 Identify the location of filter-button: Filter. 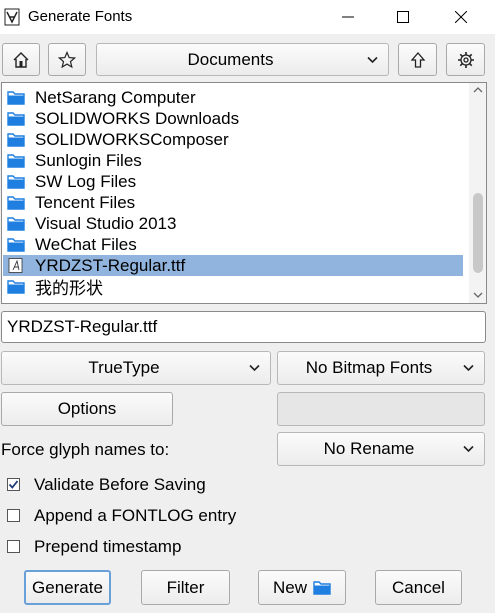
(185, 587).